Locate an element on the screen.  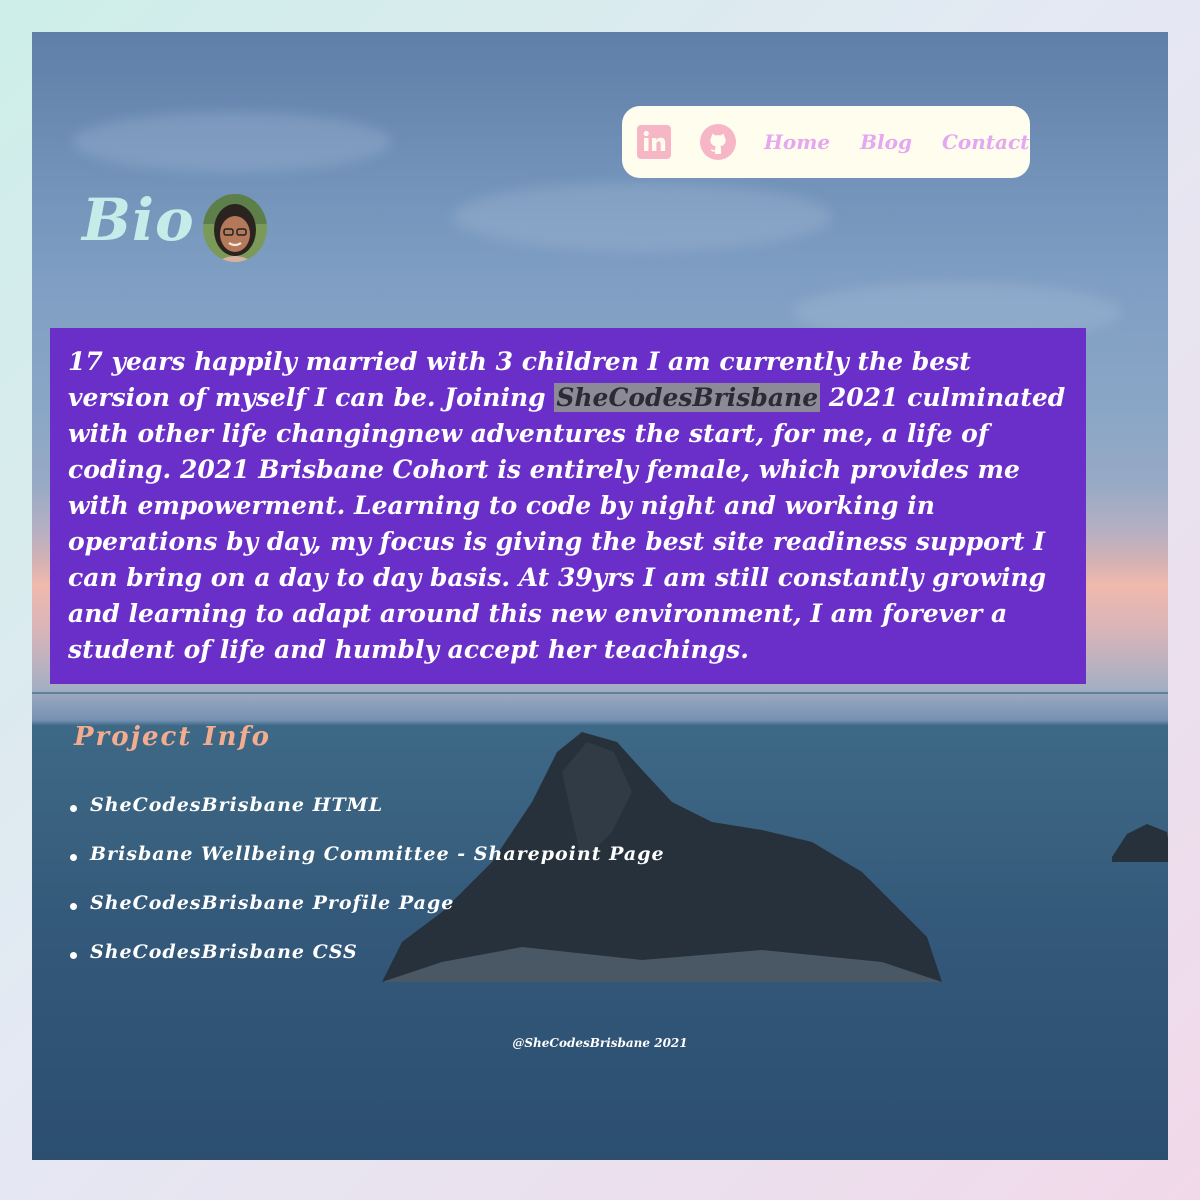
small-rock is located at coordinates (1140, 843).